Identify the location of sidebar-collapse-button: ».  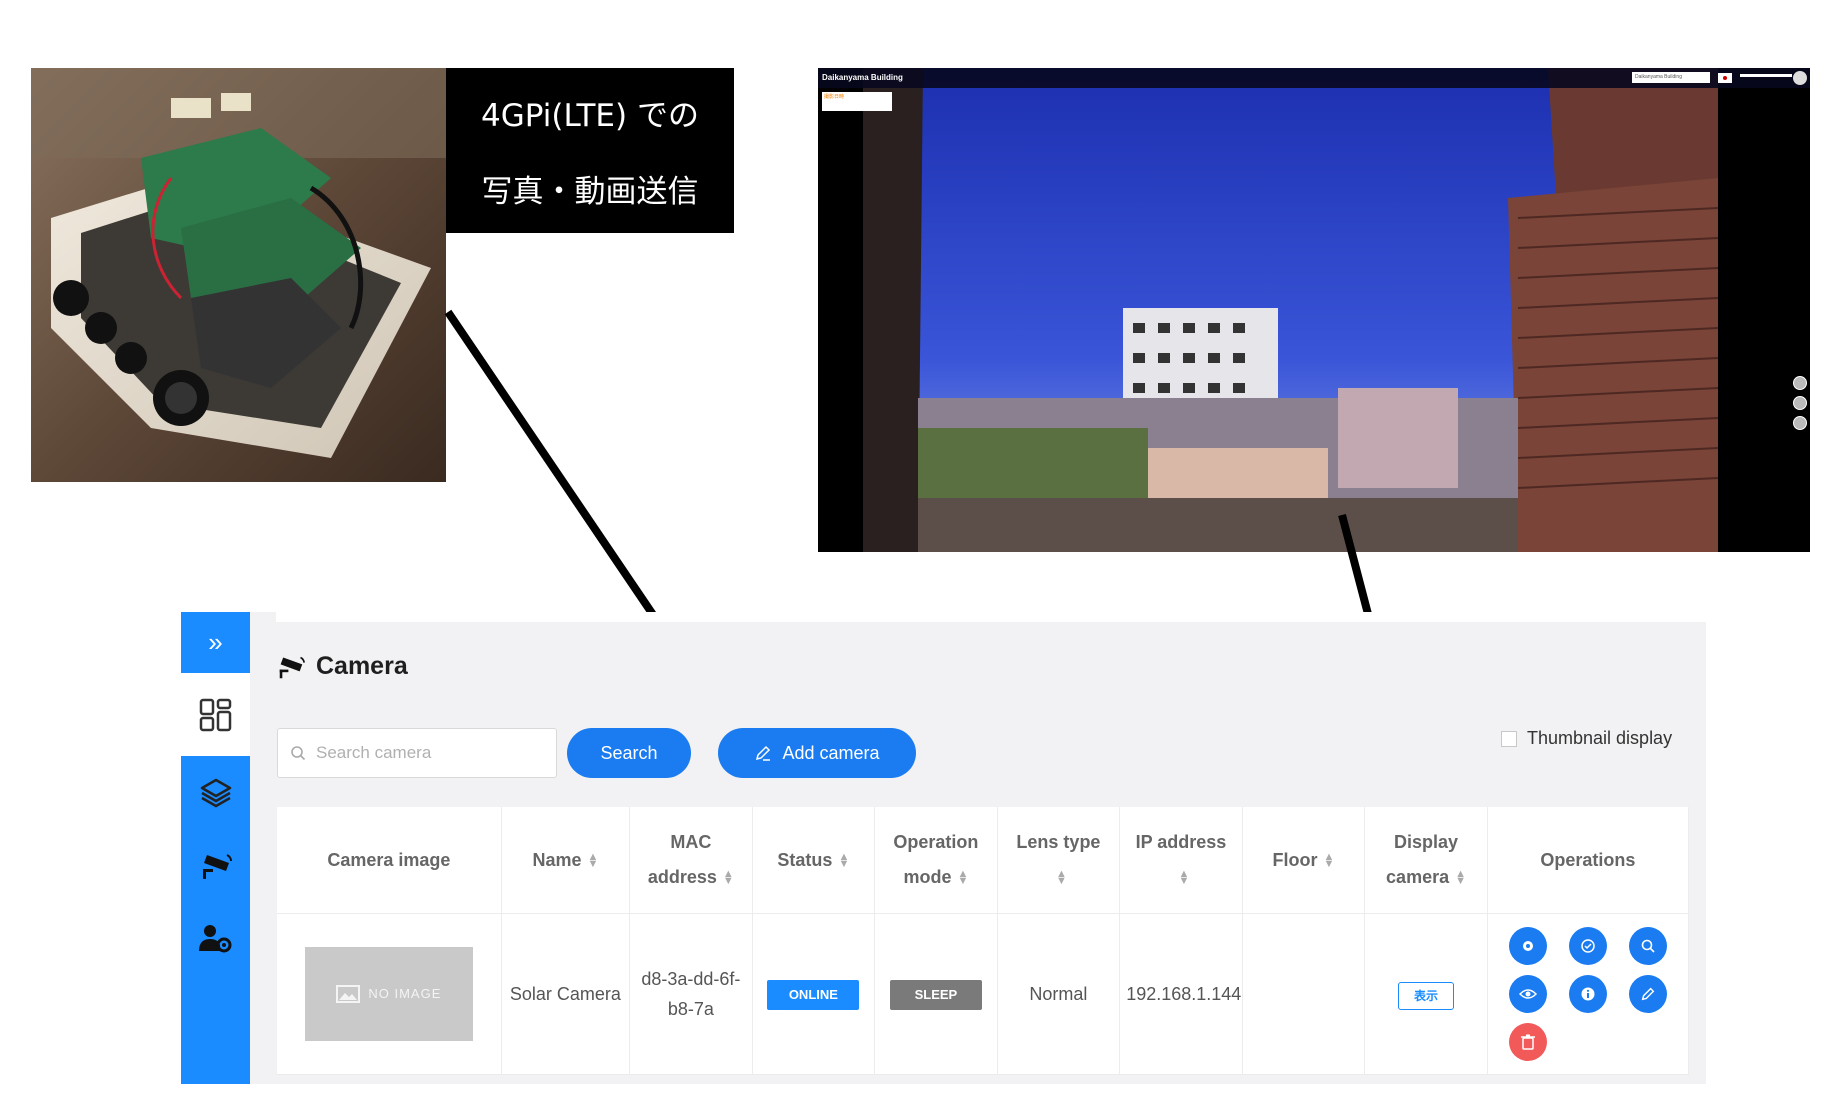
(215, 642).